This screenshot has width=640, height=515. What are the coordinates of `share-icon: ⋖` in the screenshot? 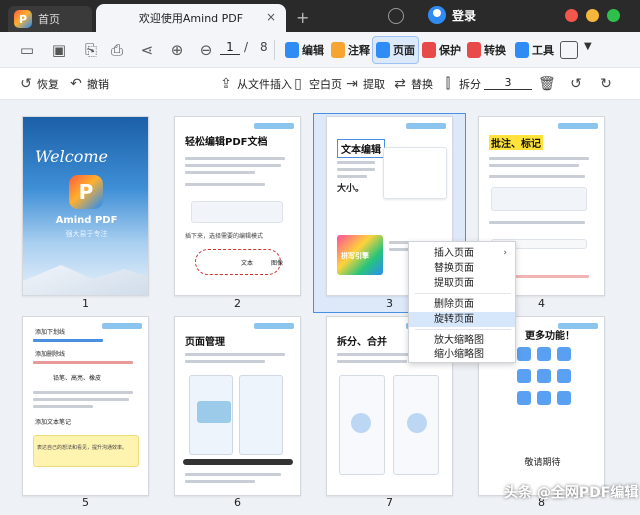 It's located at (147, 50).